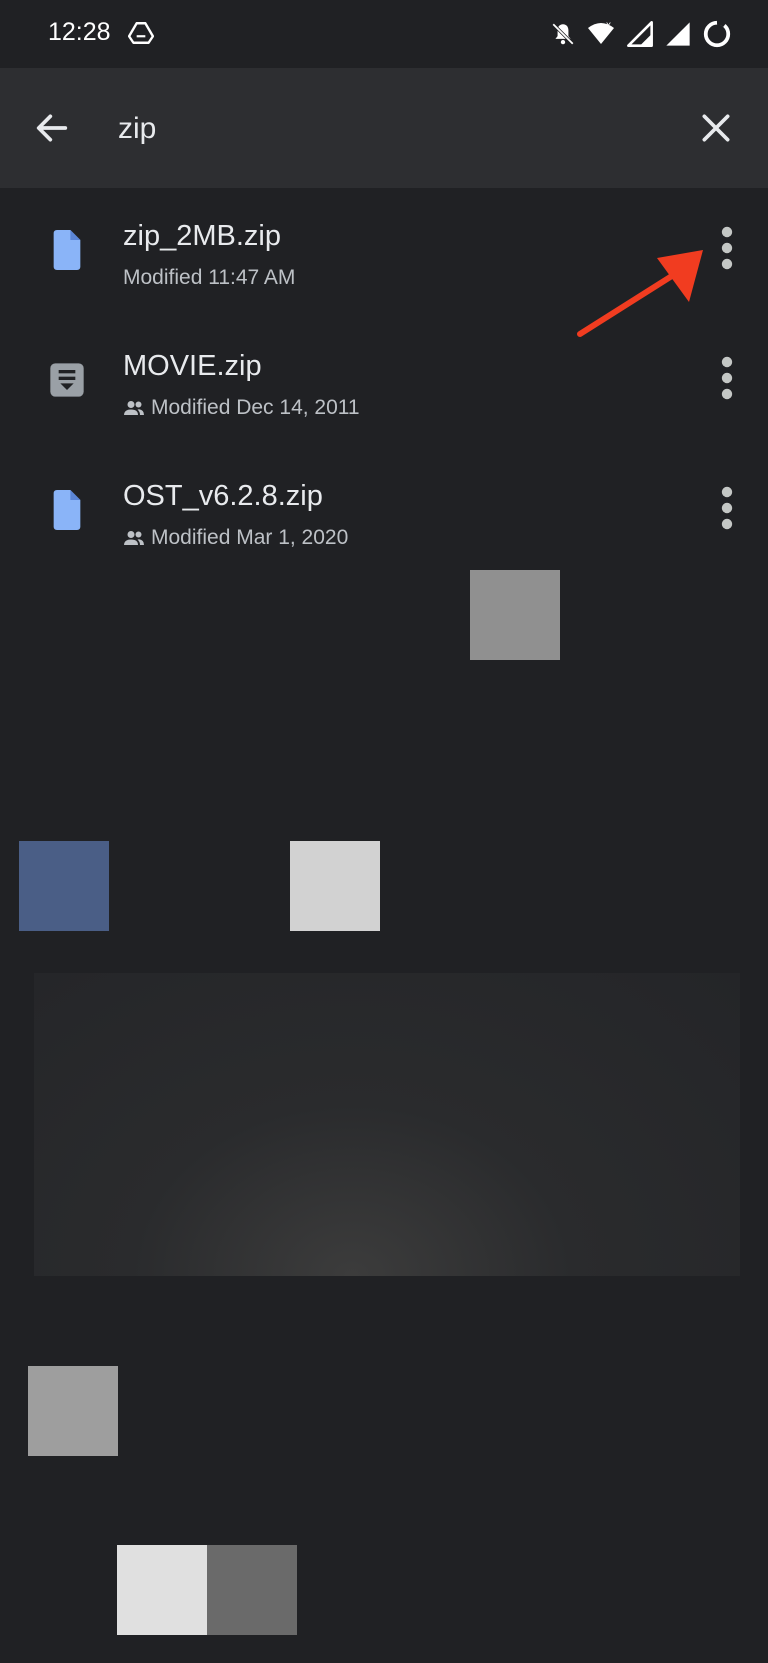 The height and width of the screenshot is (1663, 768). I want to click on file-meta: Modified 11:47 AM, so click(209, 278).